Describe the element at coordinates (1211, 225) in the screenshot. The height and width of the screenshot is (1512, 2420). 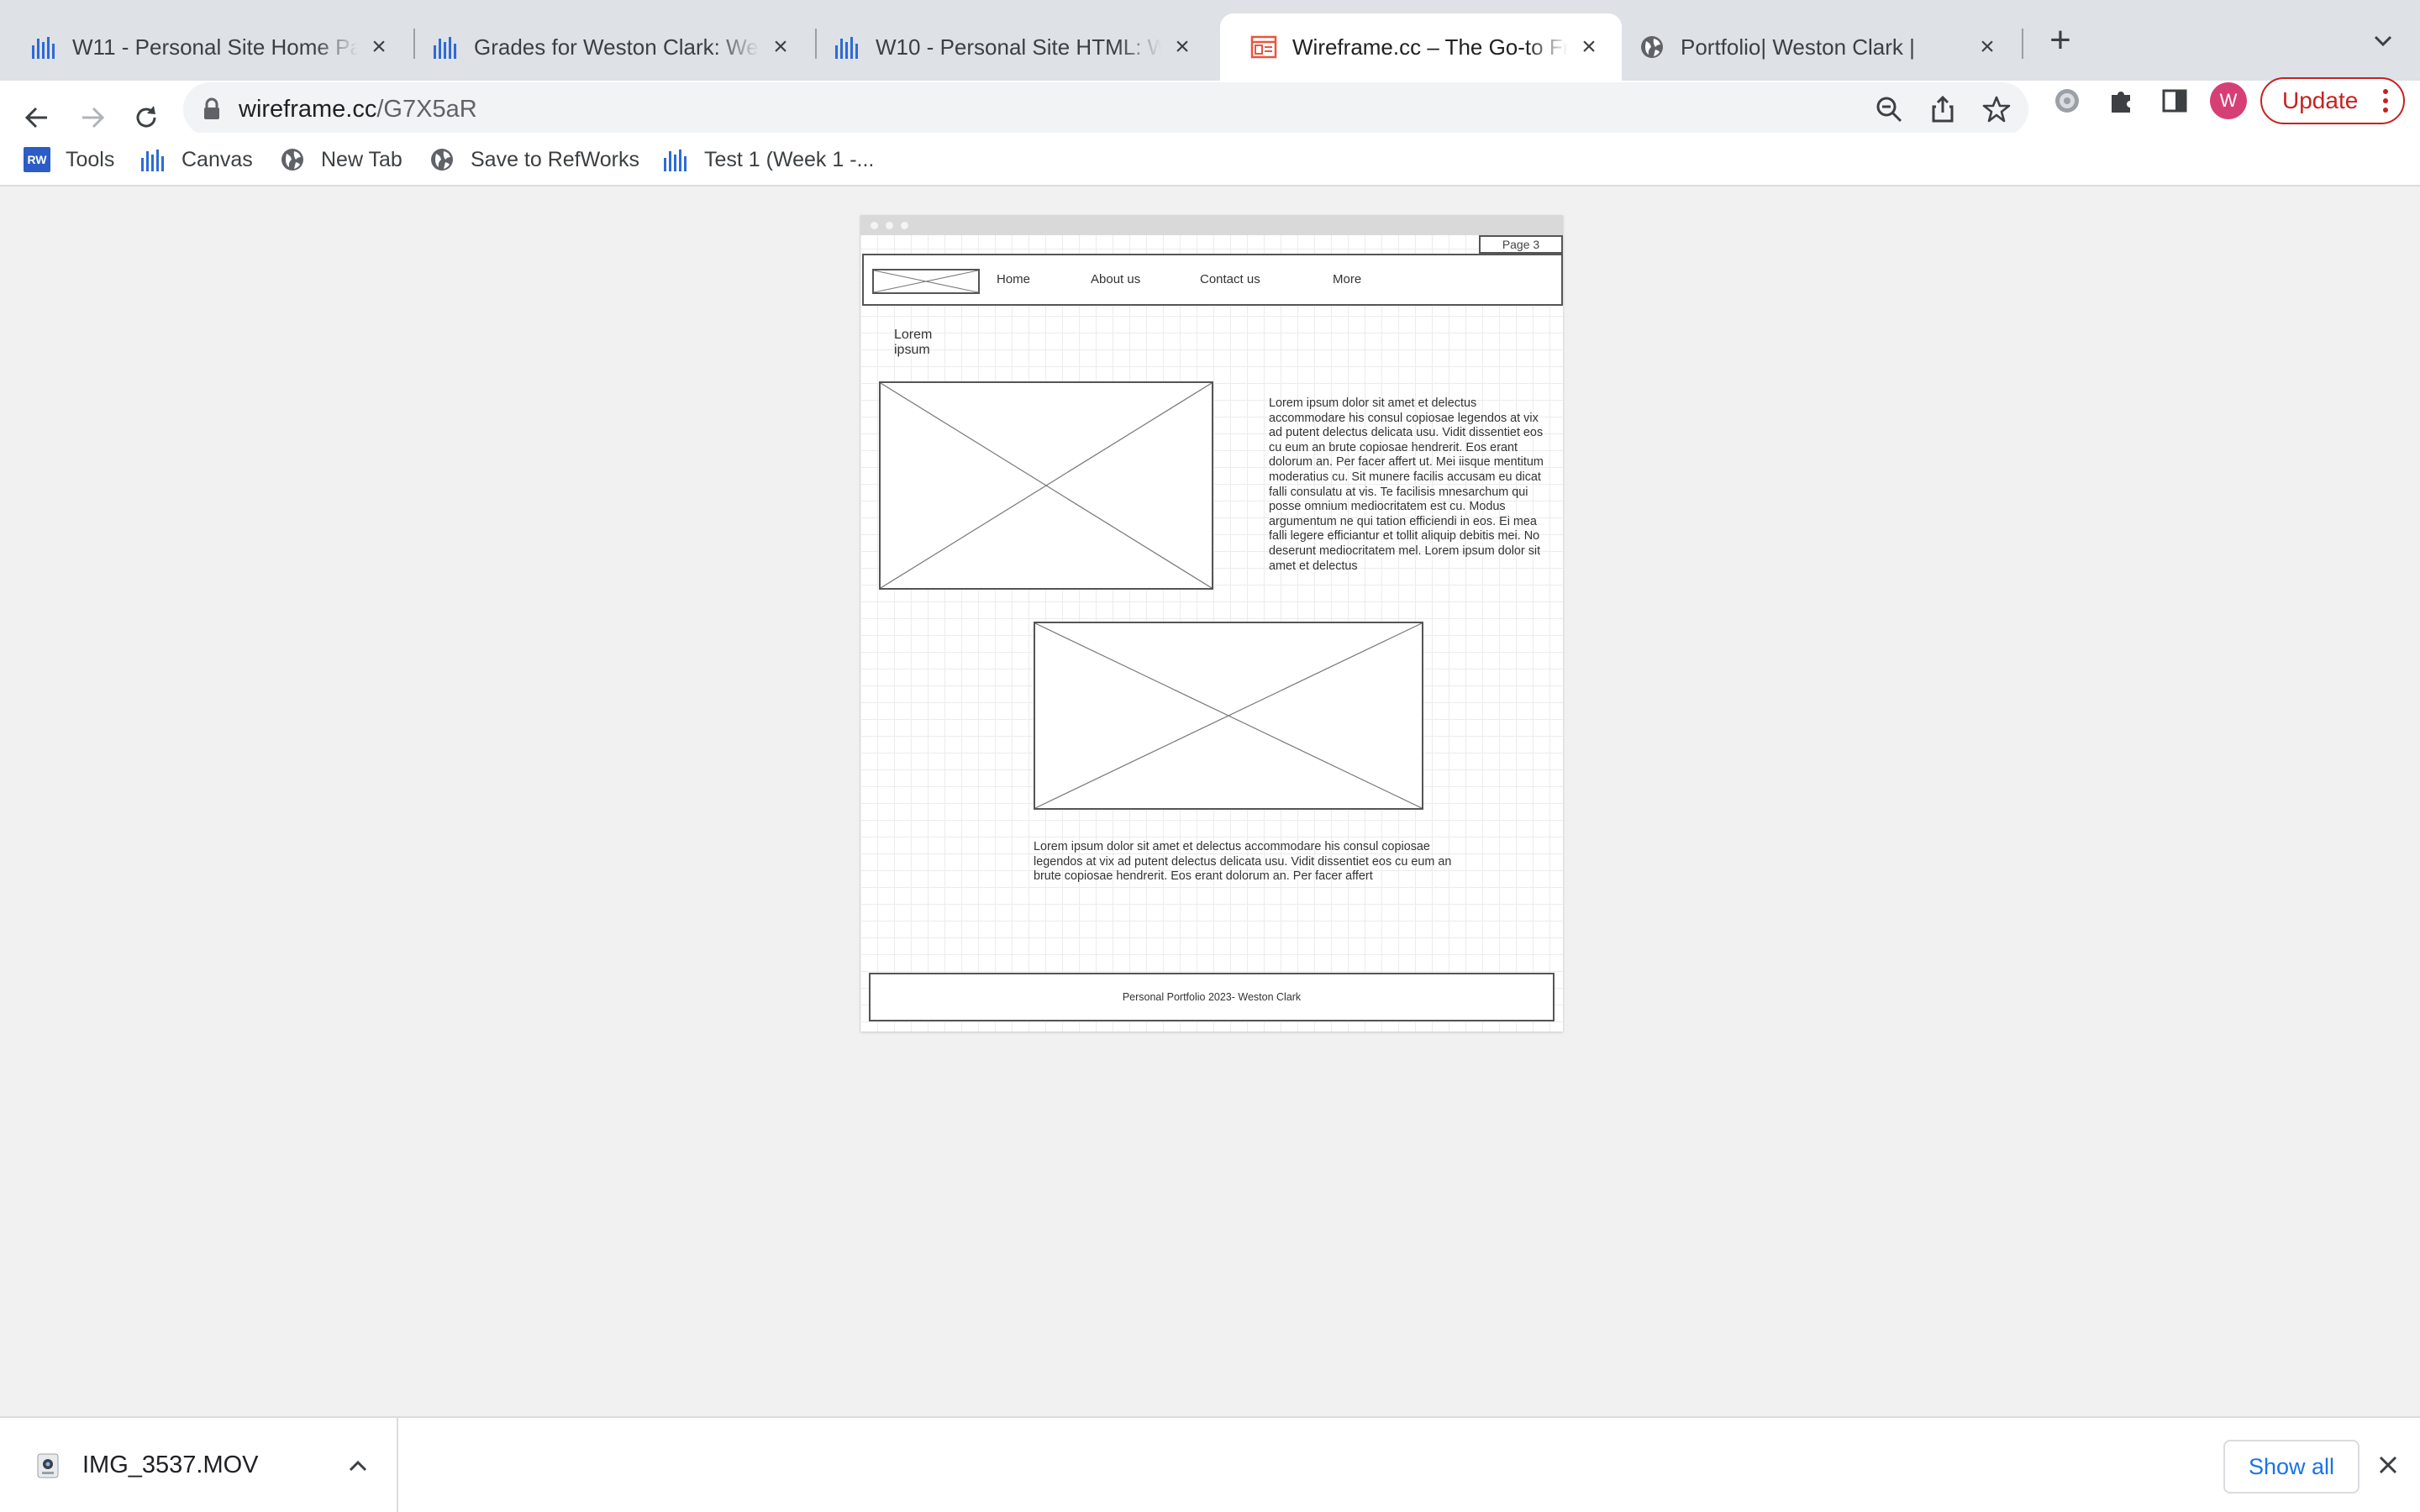
I see `wireframe-window-bar` at that location.